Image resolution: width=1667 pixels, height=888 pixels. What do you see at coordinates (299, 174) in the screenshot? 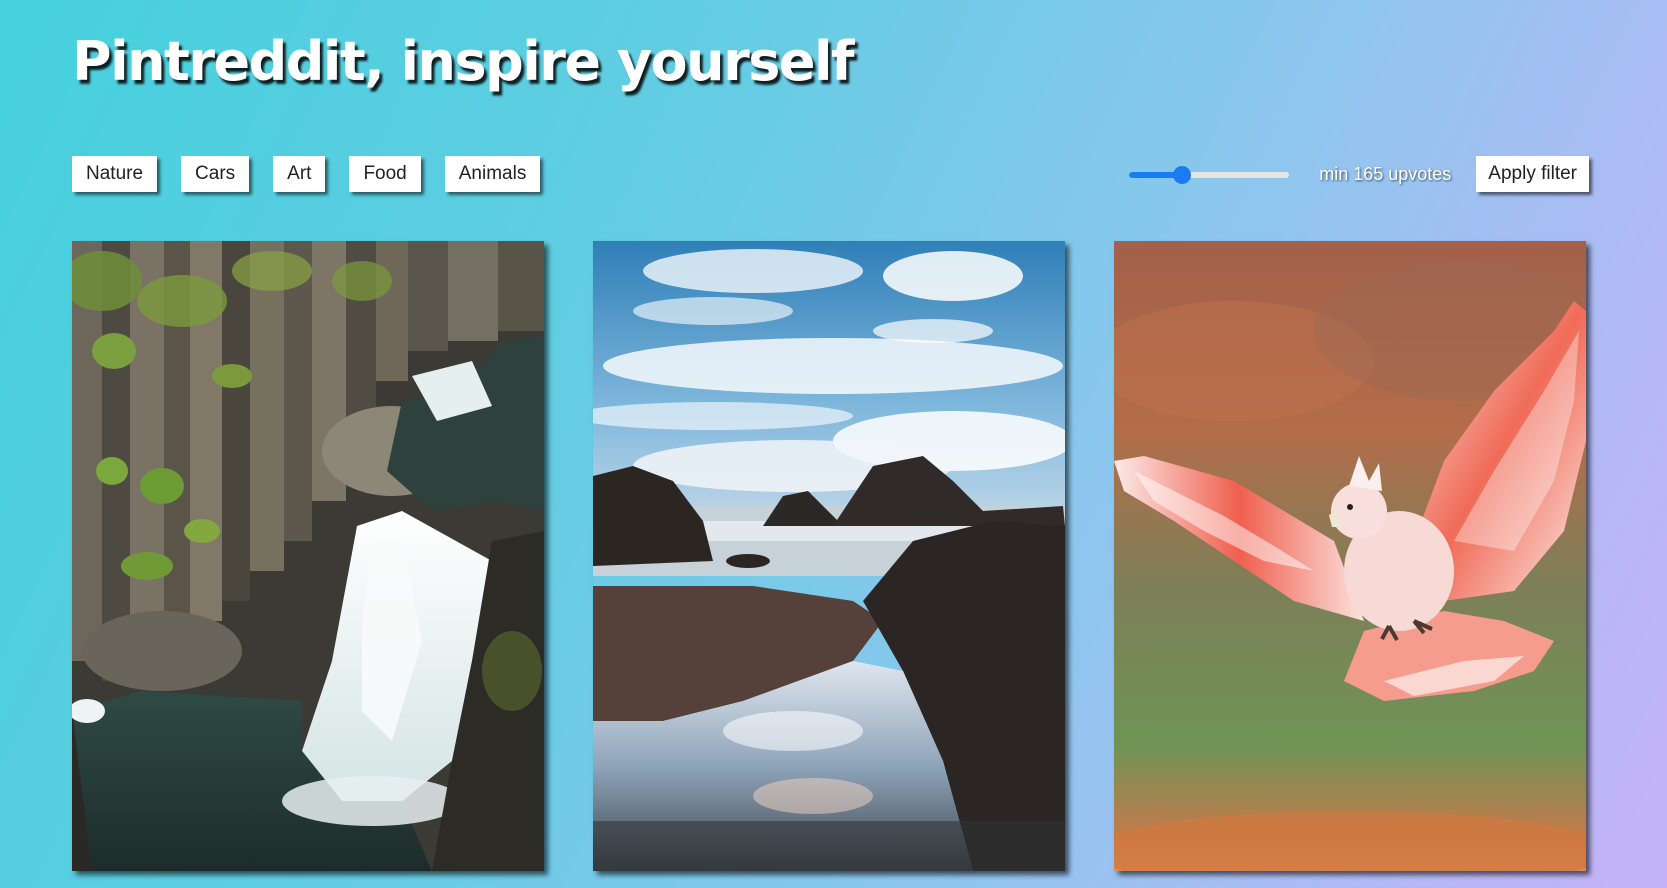
I see `category-button-art: Art` at bounding box center [299, 174].